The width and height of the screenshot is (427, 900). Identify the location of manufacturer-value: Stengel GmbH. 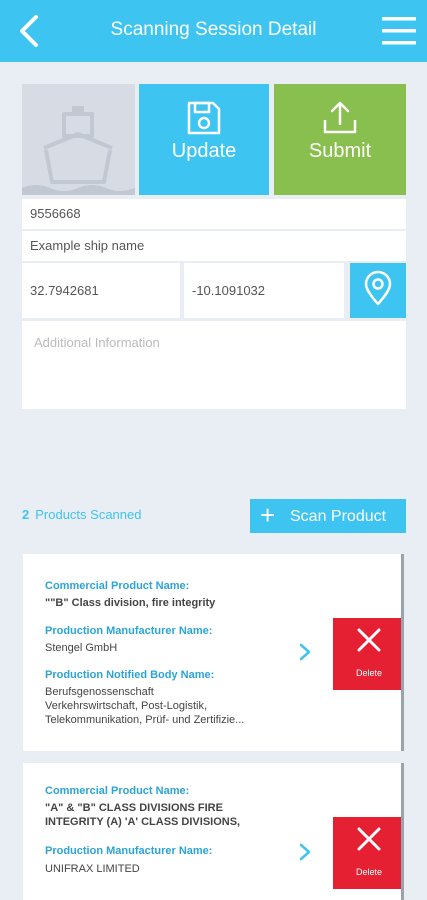
(81, 648).